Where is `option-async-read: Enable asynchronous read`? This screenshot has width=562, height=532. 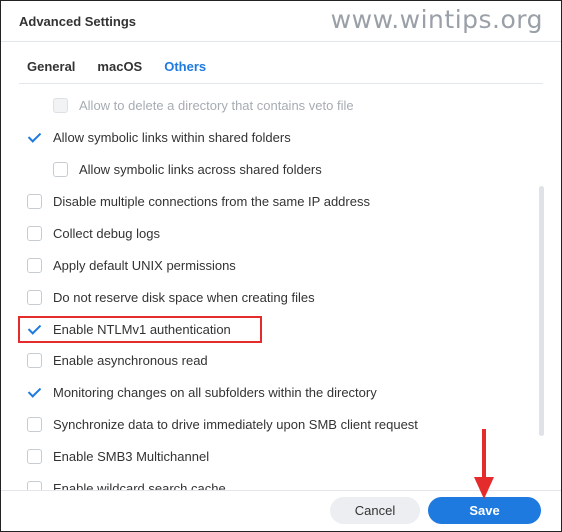
option-async-read: Enable asynchronous read is located at coordinates (117, 360).